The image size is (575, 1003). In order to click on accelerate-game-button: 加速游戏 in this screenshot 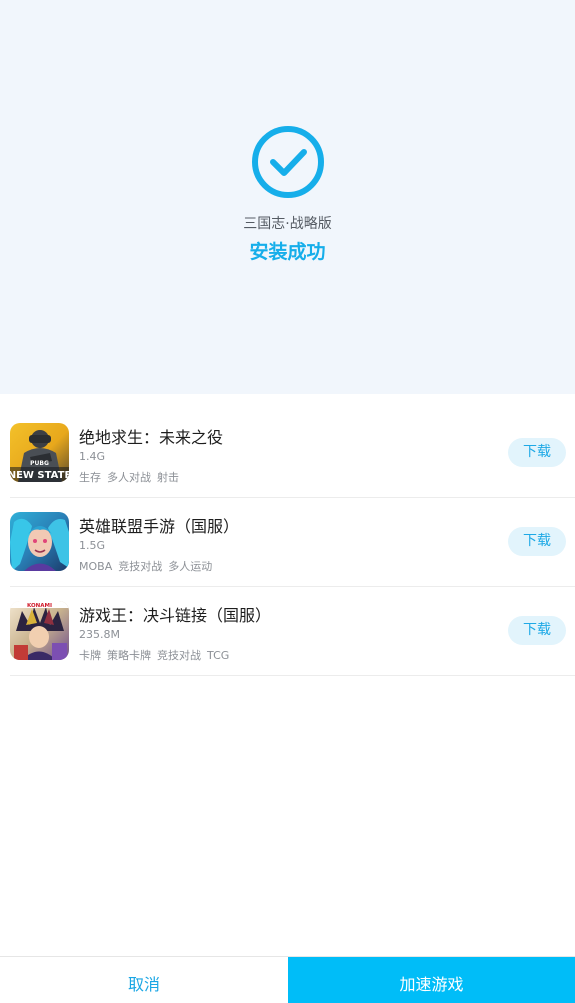, I will do `click(431, 980)`.